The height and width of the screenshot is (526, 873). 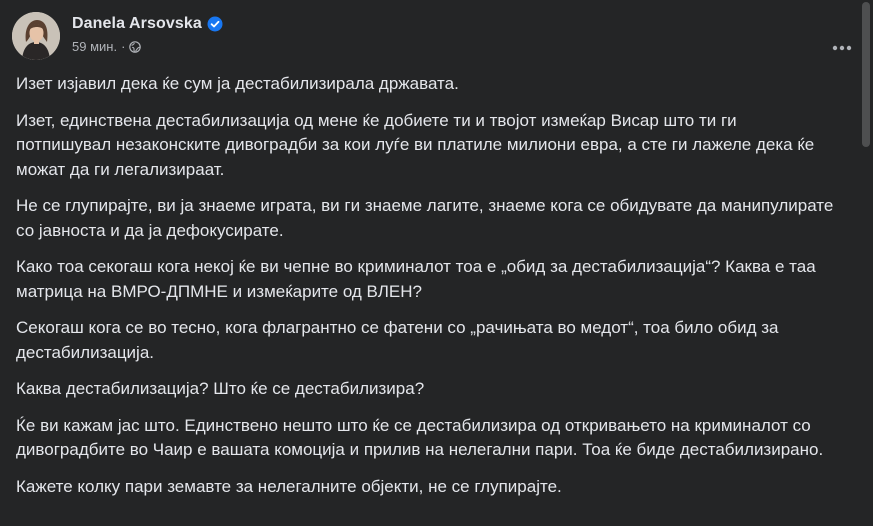 I want to click on author-avatar, so click(x=36, y=36).